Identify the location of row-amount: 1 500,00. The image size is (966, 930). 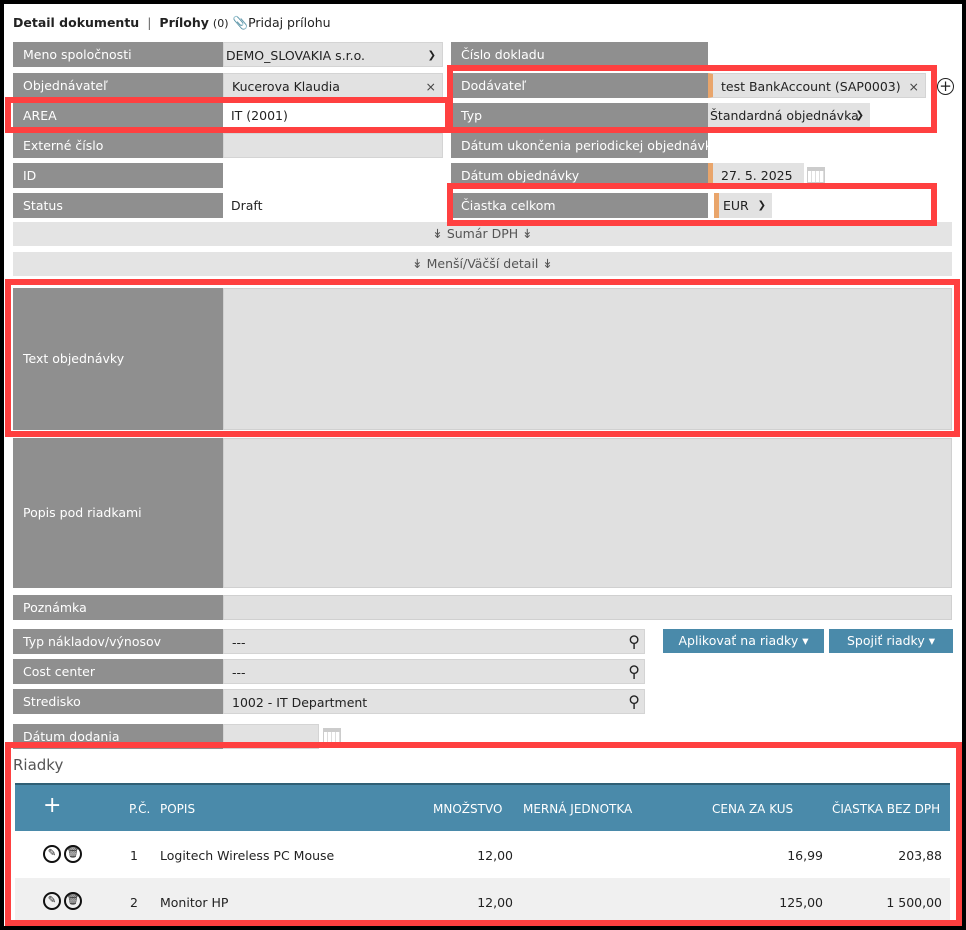
(914, 902).